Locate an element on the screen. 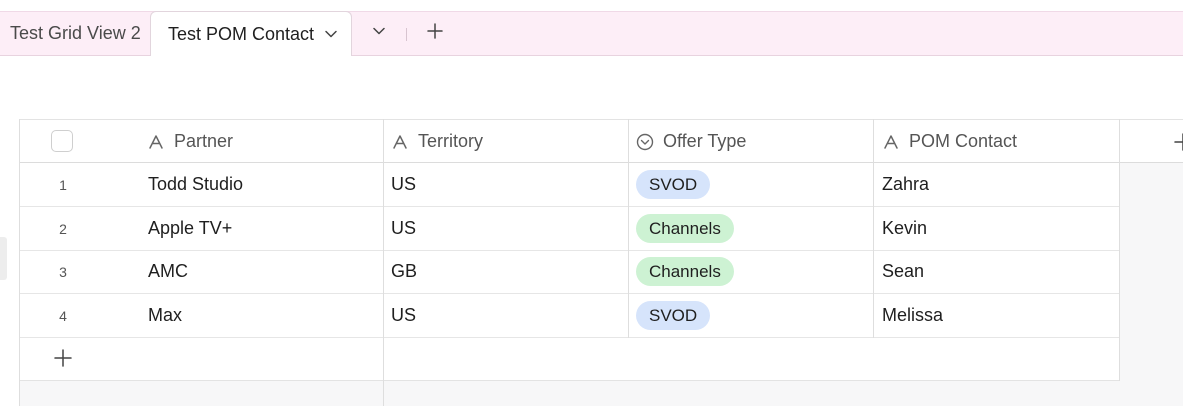  tab-divider is located at coordinates (406, 34).